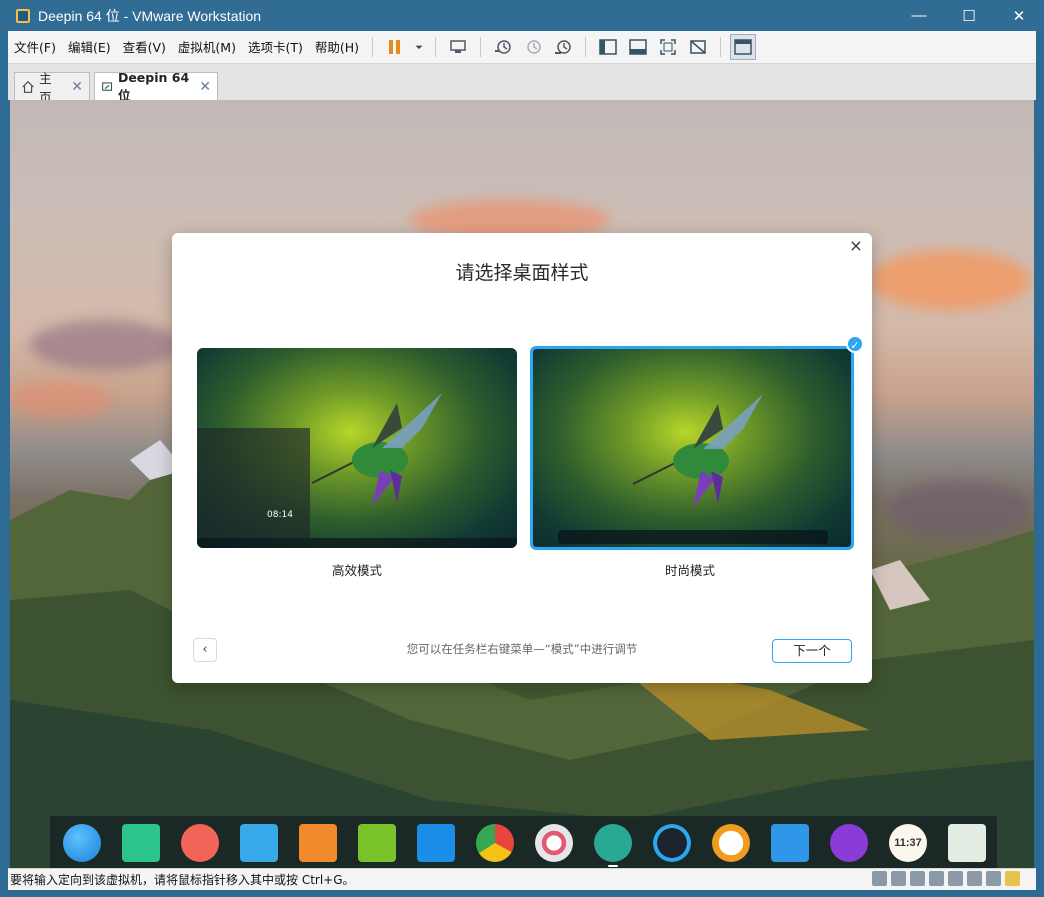 This screenshot has height=897, width=1044. I want to click on menu-view: 查看(V), so click(144, 47).